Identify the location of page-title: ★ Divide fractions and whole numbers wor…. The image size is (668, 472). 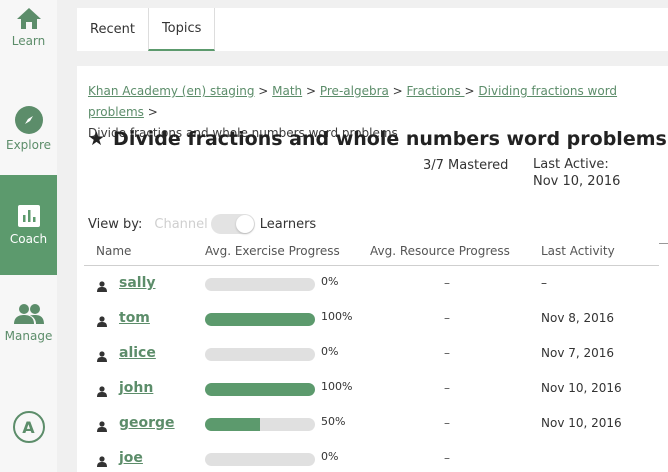
(377, 139).